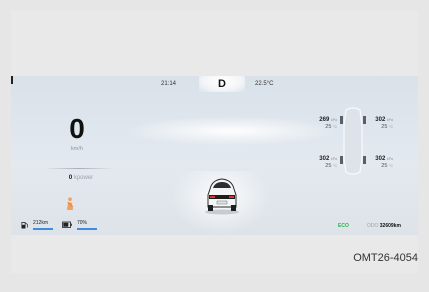 The width and height of the screenshot is (429, 292). I want to click on tire-pressure: 269, so click(324, 120).